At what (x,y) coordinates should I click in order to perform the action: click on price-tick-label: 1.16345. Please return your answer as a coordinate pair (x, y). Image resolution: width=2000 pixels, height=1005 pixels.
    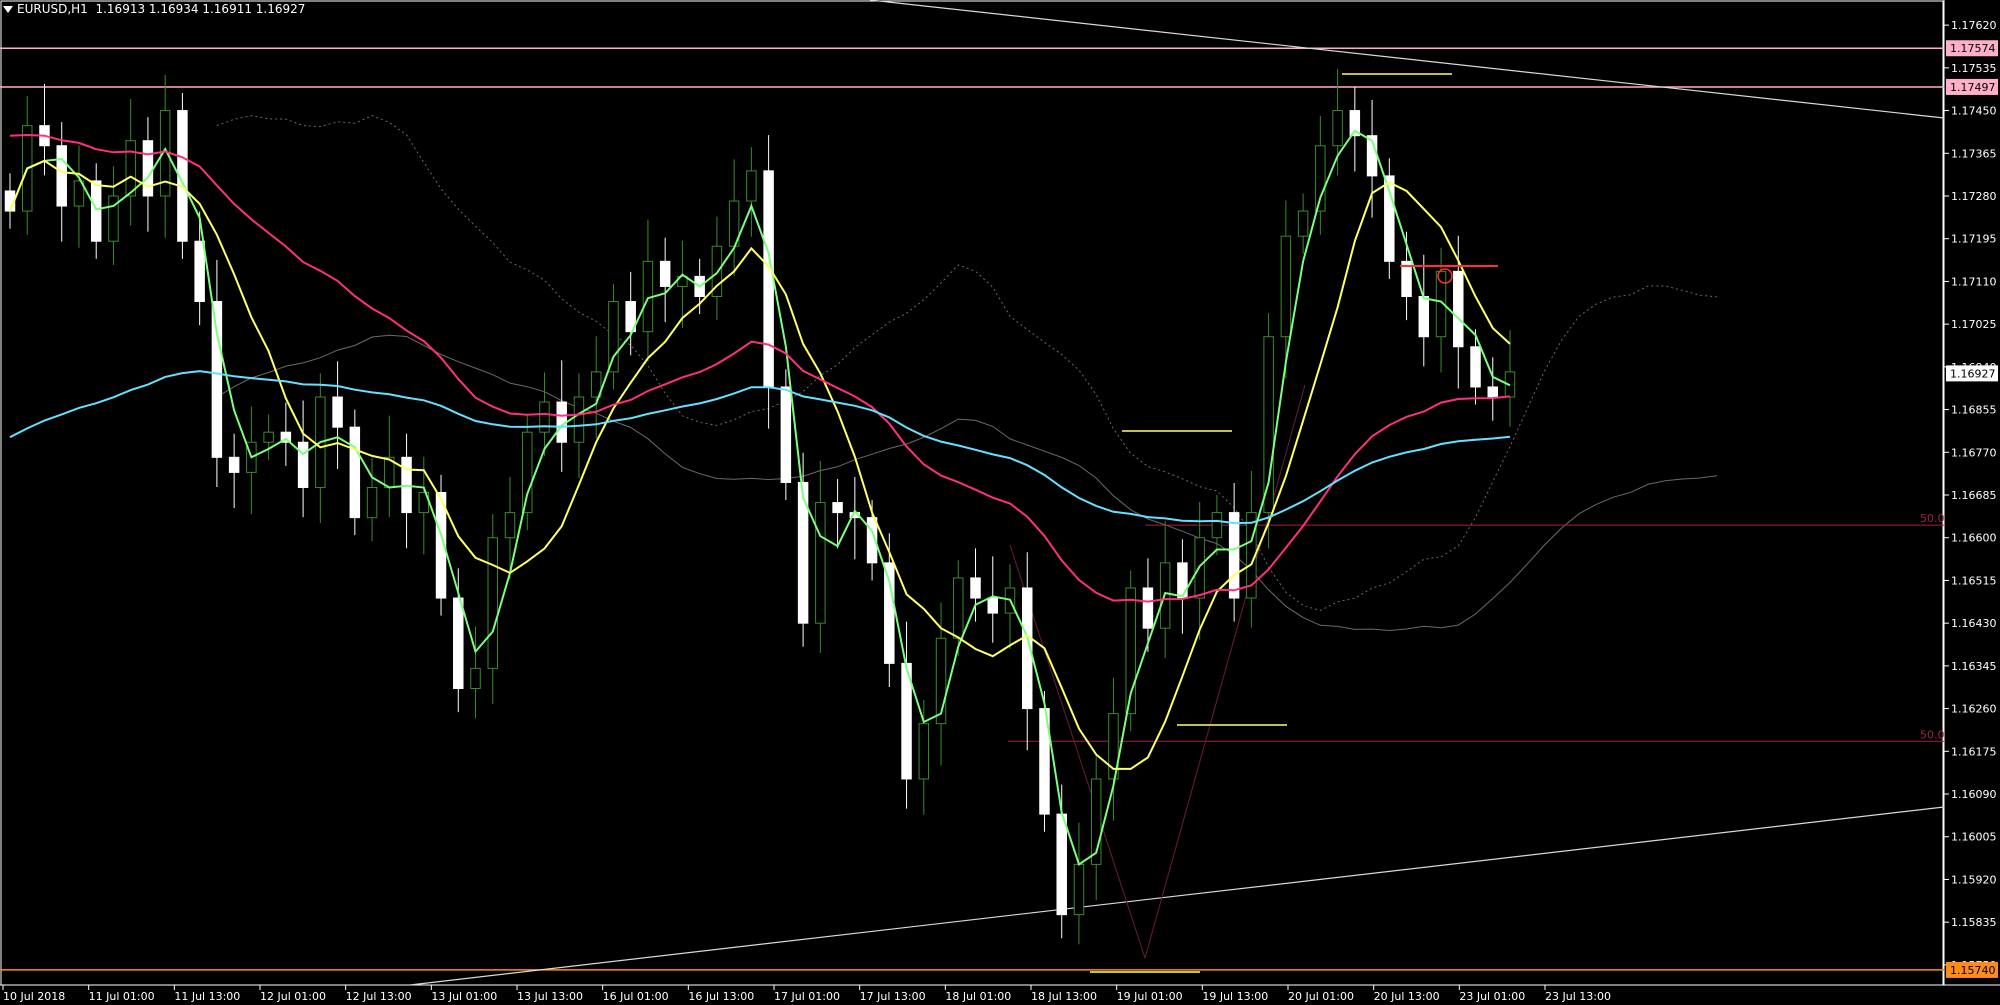
    Looking at the image, I should click on (1974, 666).